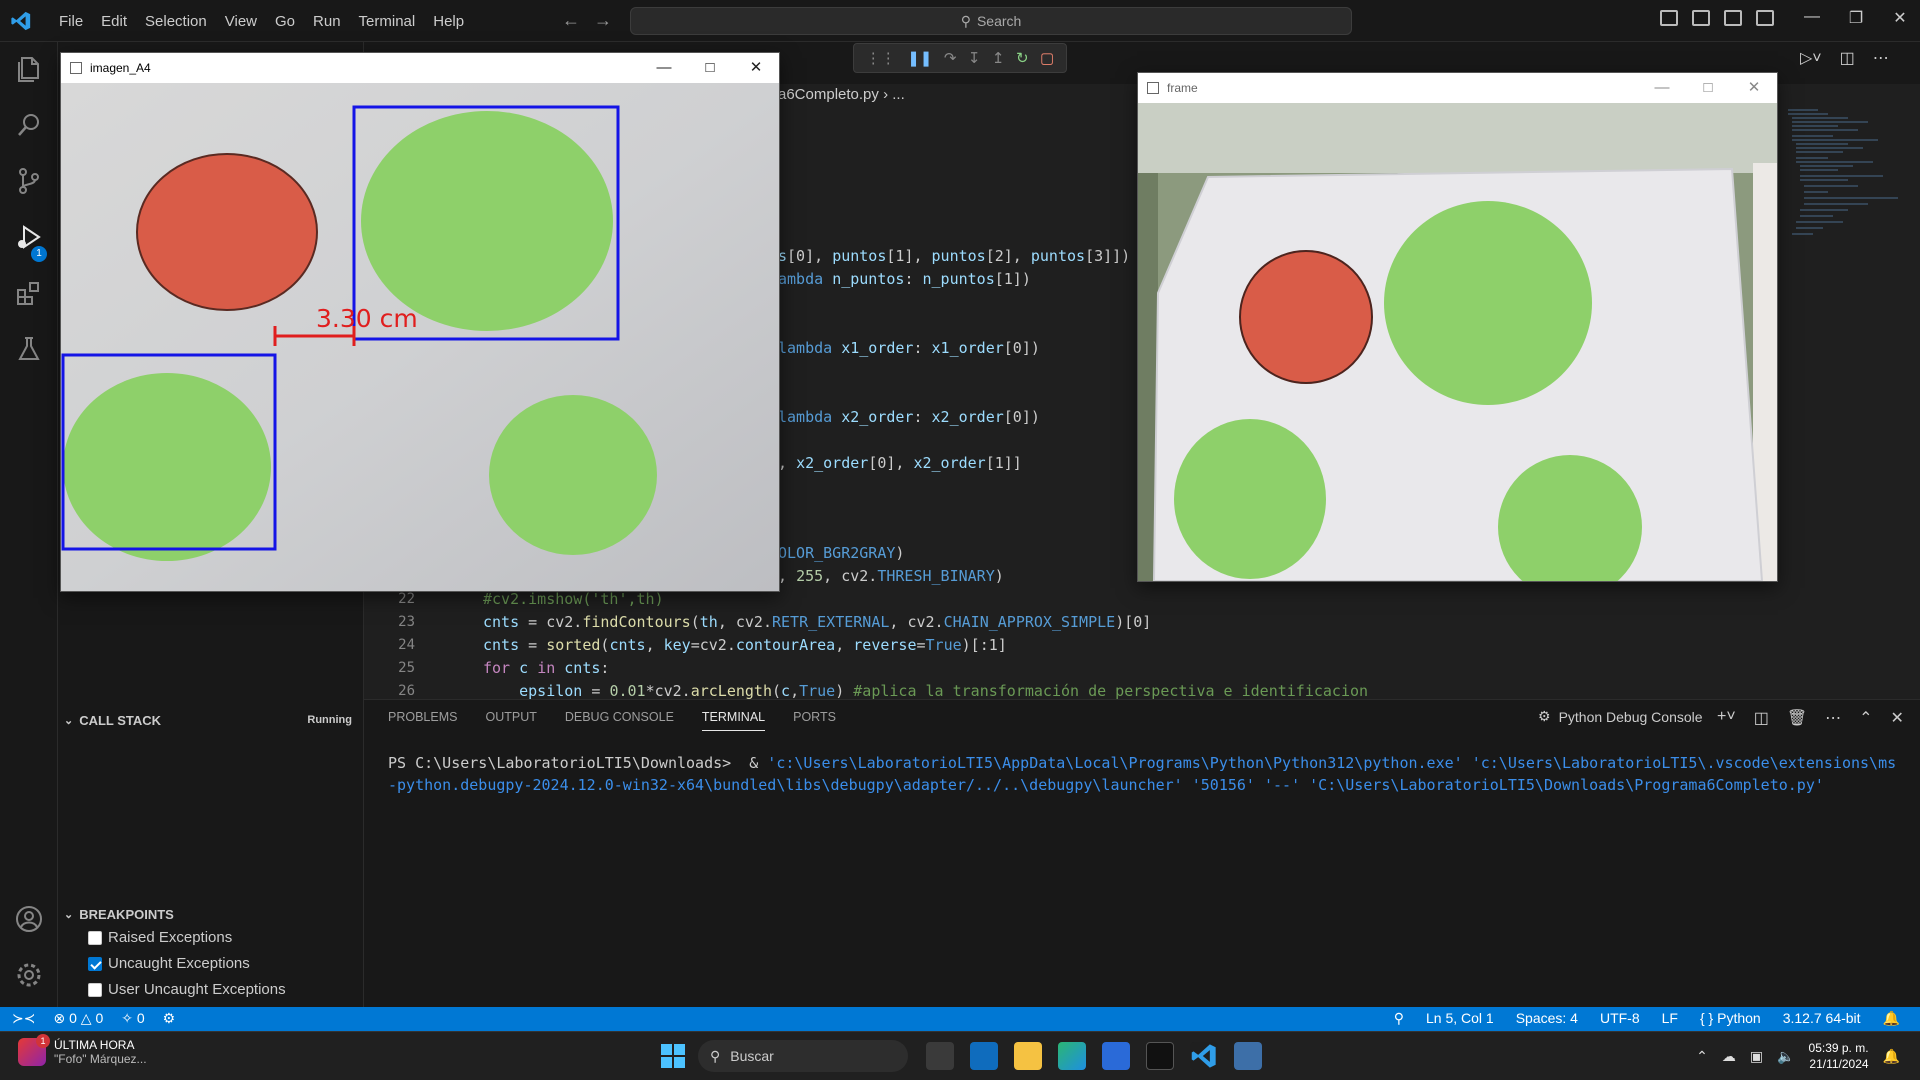 Image resolution: width=1920 pixels, height=1080 pixels. I want to click on ports-status: ✧ 0, so click(132, 1018).